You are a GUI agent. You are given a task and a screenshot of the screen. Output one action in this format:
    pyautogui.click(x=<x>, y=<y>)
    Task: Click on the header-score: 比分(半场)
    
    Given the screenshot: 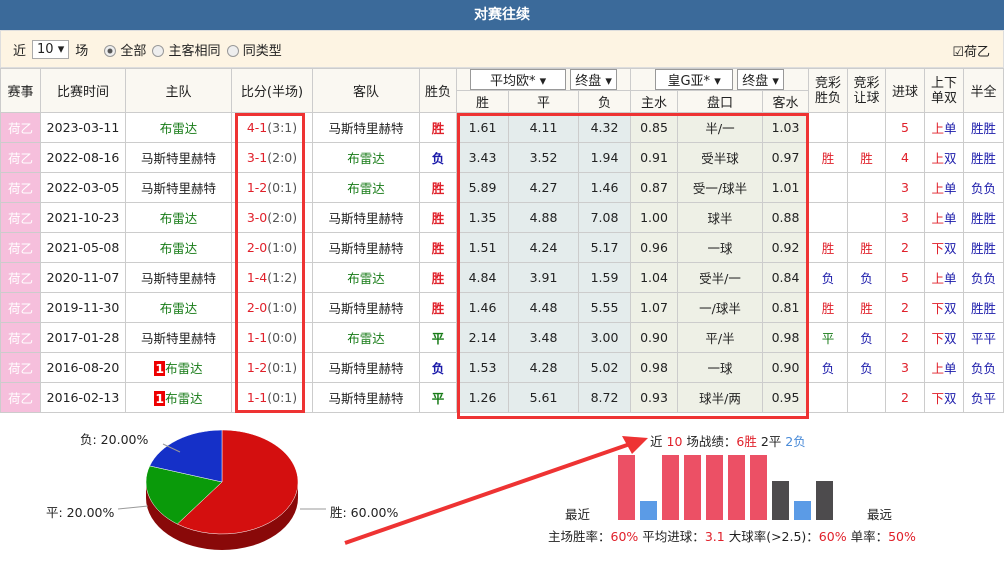 What is the action you would take?
    pyautogui.click(x=272, y=90)
    